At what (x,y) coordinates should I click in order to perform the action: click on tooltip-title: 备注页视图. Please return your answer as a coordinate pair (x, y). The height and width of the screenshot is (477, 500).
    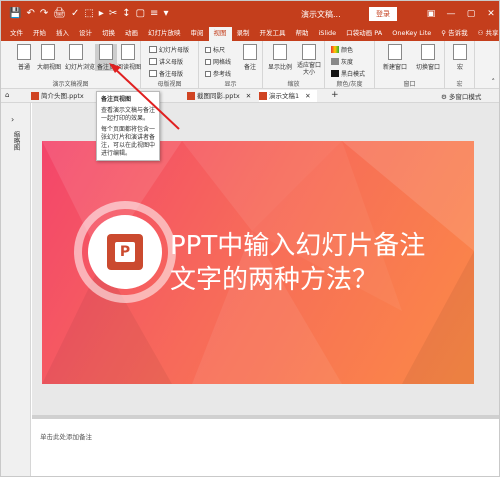
    Looking at the image, I should click on (116, 99).